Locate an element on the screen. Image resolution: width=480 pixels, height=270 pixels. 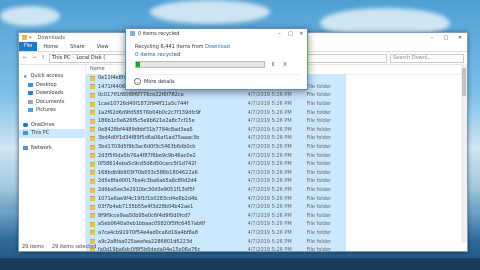
tab-file: File is located at coordinates (28, 46).